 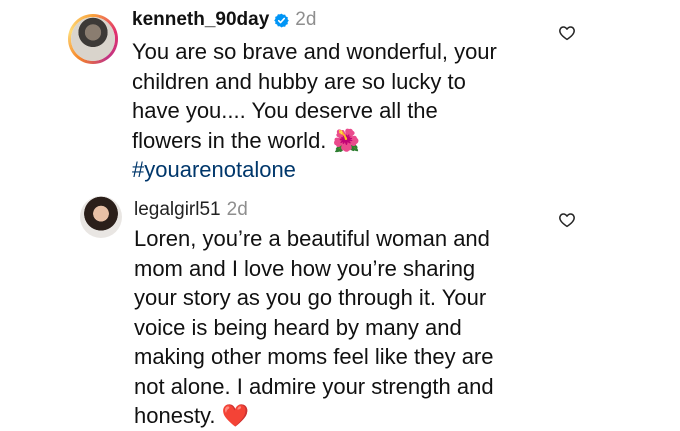 What do you see at coordinates (235, 415) in the screenshot?
I see `red-heart-emoji: ❤️` at bounding box center [235, 415].